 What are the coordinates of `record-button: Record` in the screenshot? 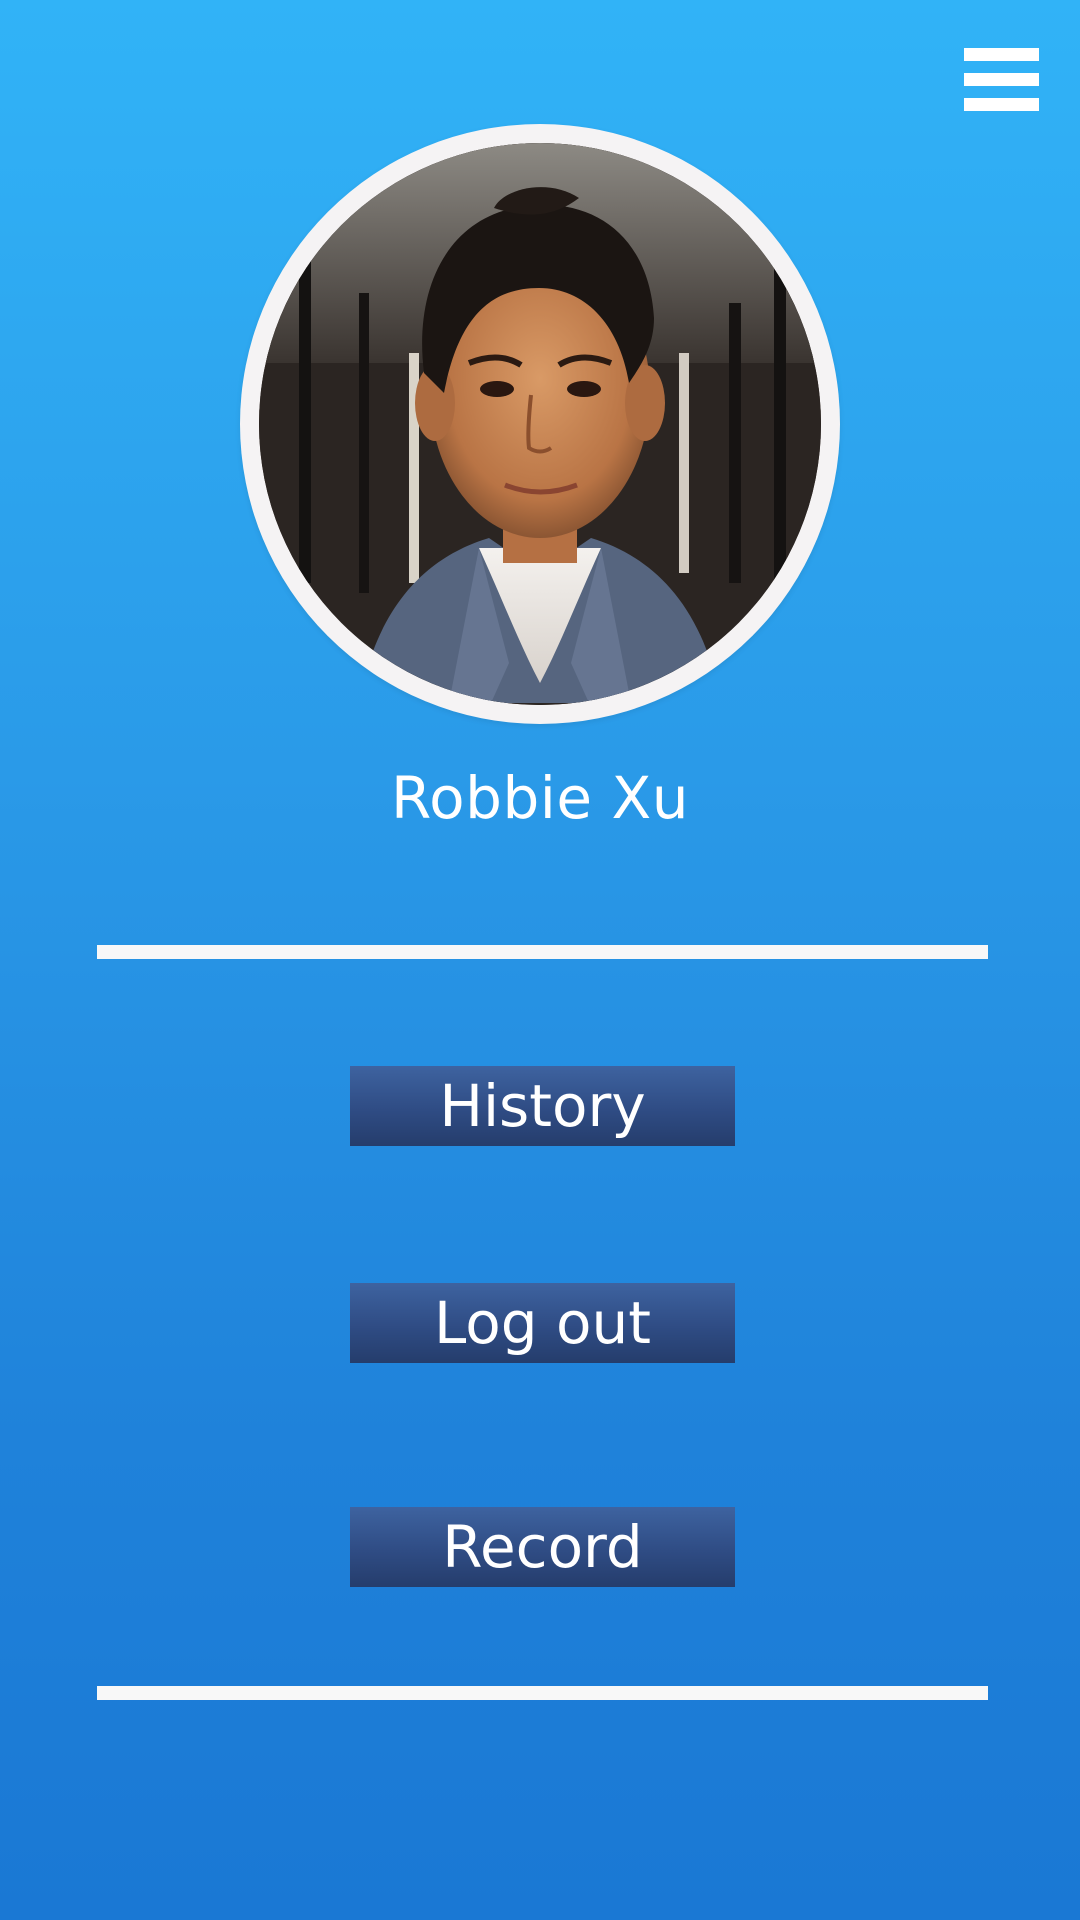 It's located at (542, 1547).